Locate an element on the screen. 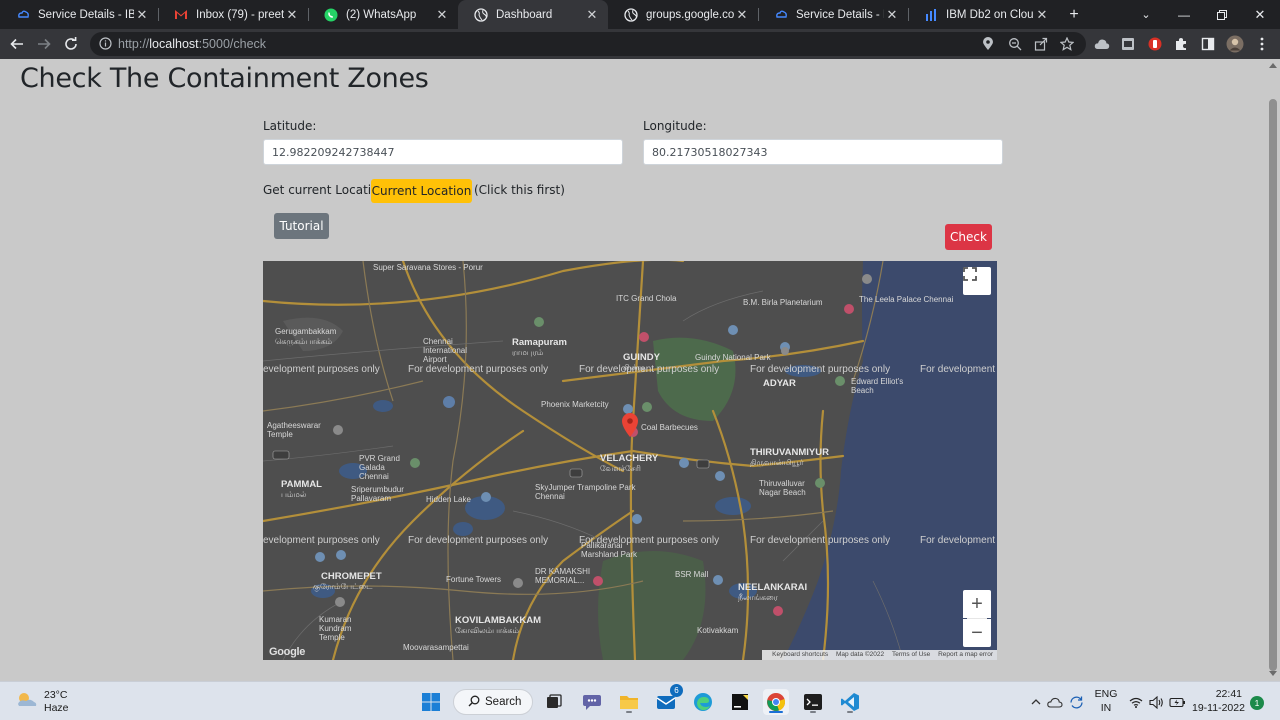 The height and width of the screenshot is (720, 1280). zoom-out-button: − is located at coordinates (977, 633).